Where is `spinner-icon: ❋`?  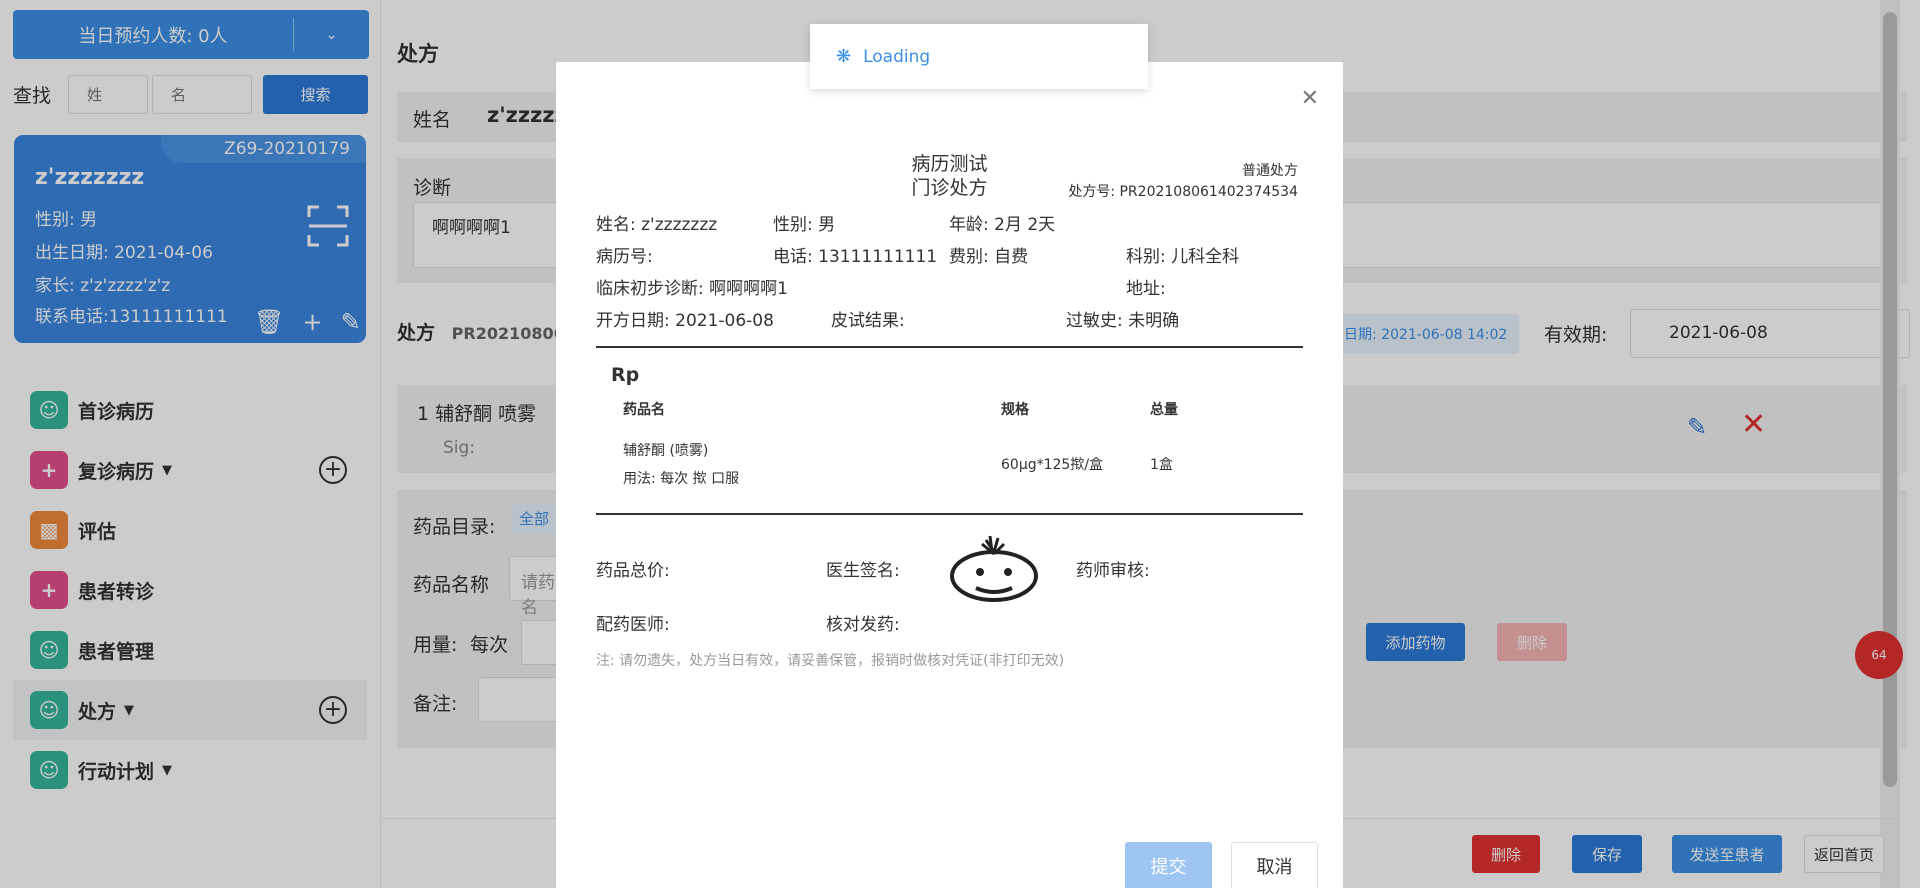 spinner-icon: ❋ is located at coordinates (844, 56).